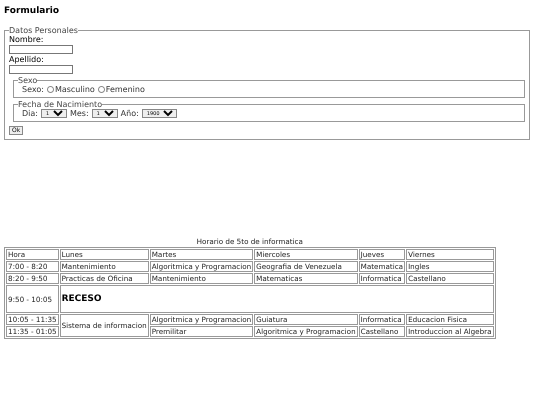  Describe the element at coordinates (74, 89) in the screenshot. I see `radio-label: Masculino` at that location.